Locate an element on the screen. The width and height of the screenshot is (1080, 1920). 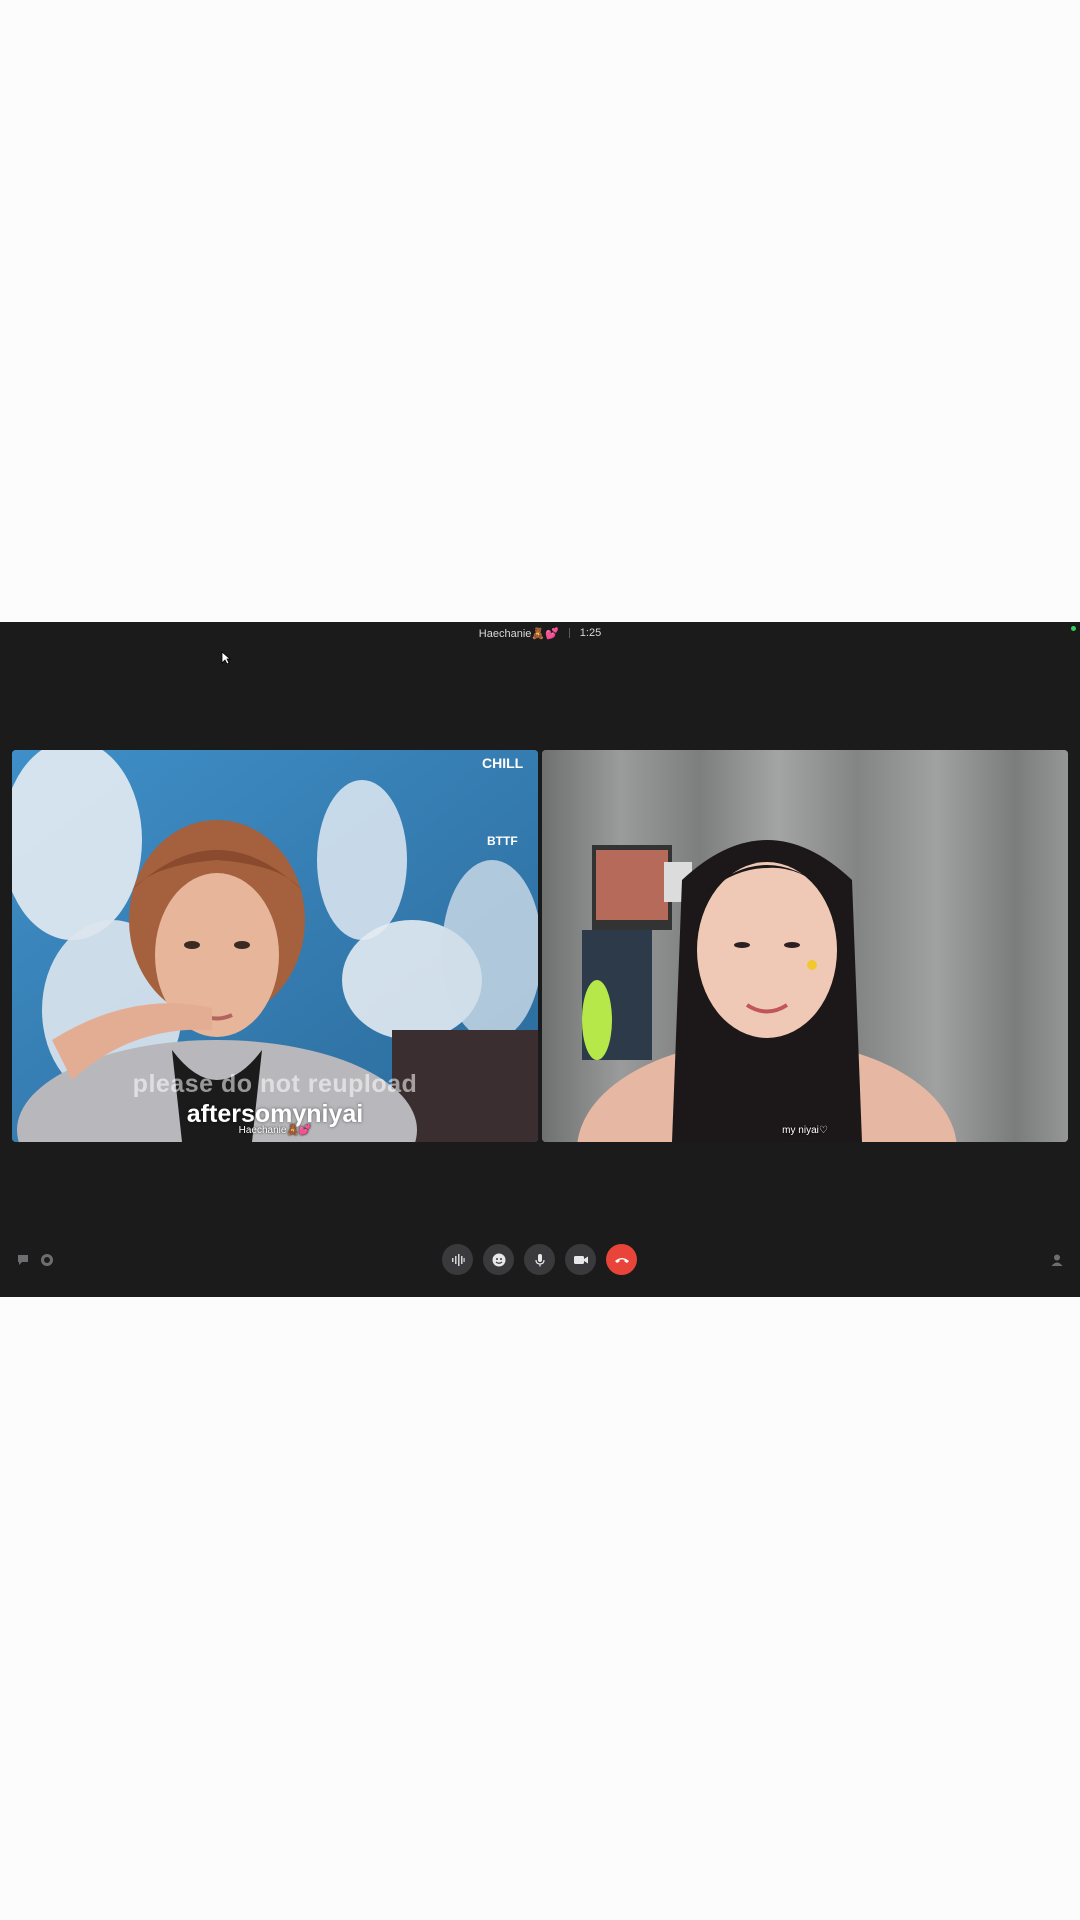
call-titlebar: Haechanie🧸💕 1:25 is located at coordinates (540, 633).